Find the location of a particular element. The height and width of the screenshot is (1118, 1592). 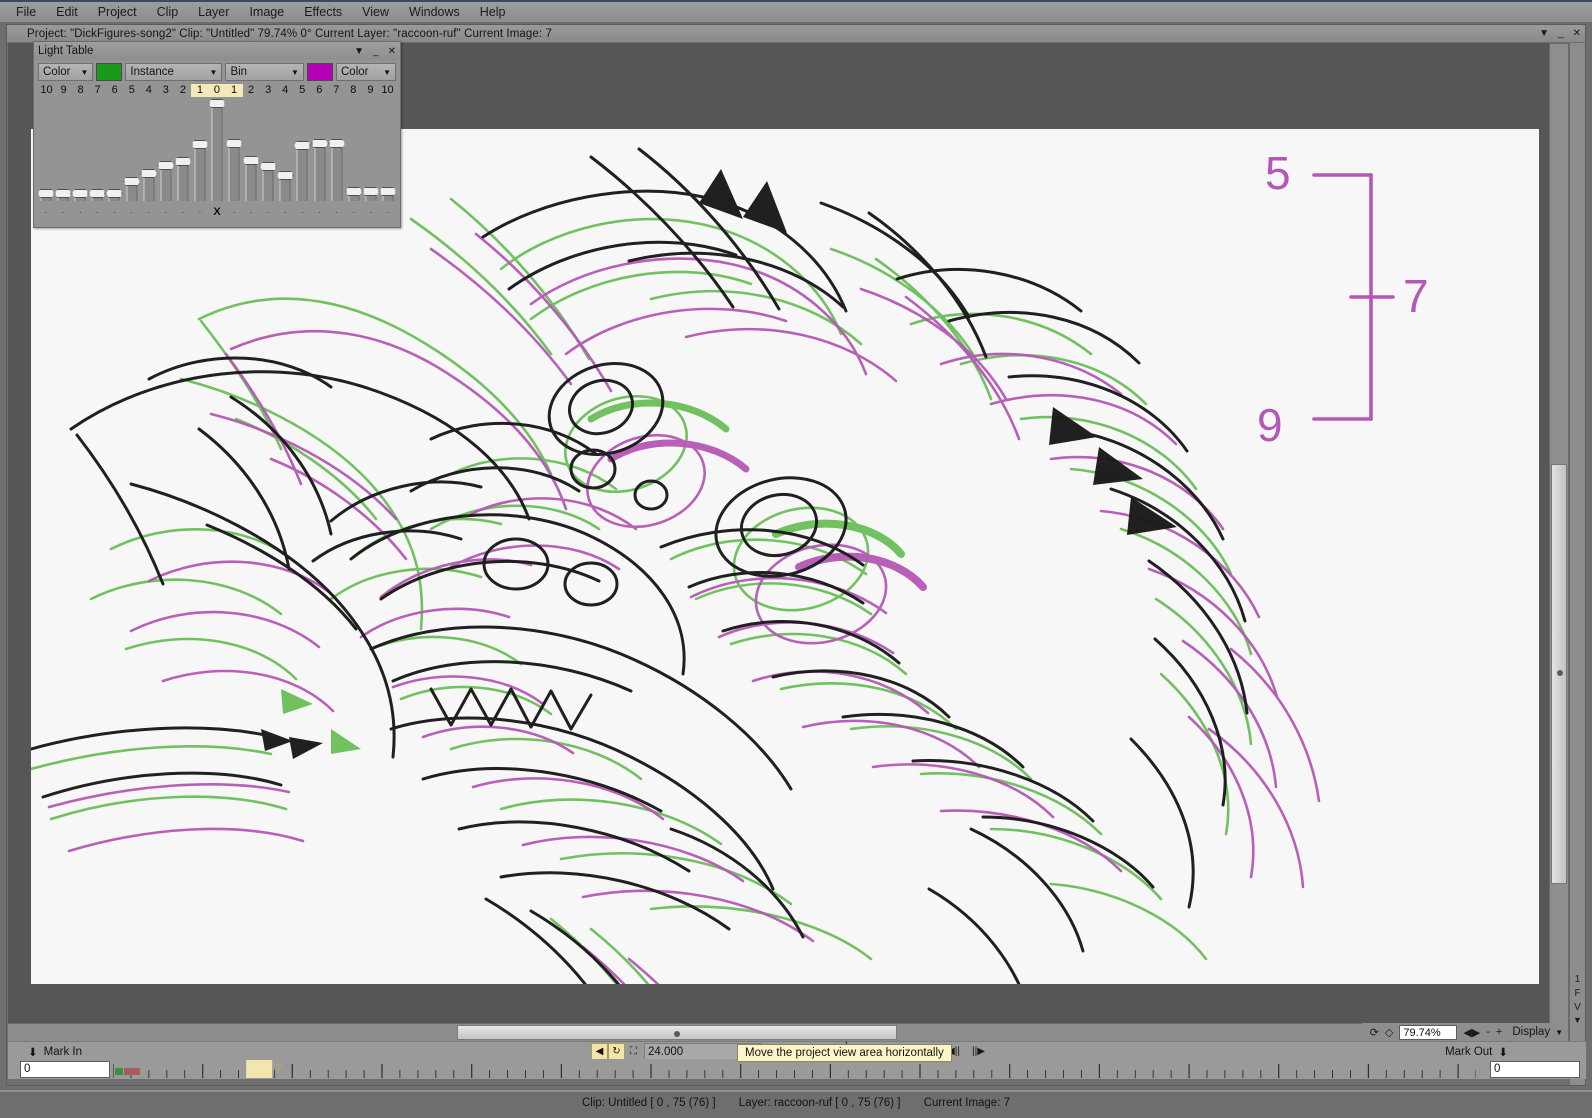

step-back-icon: ◀ is located at coordinates (599, 1051).